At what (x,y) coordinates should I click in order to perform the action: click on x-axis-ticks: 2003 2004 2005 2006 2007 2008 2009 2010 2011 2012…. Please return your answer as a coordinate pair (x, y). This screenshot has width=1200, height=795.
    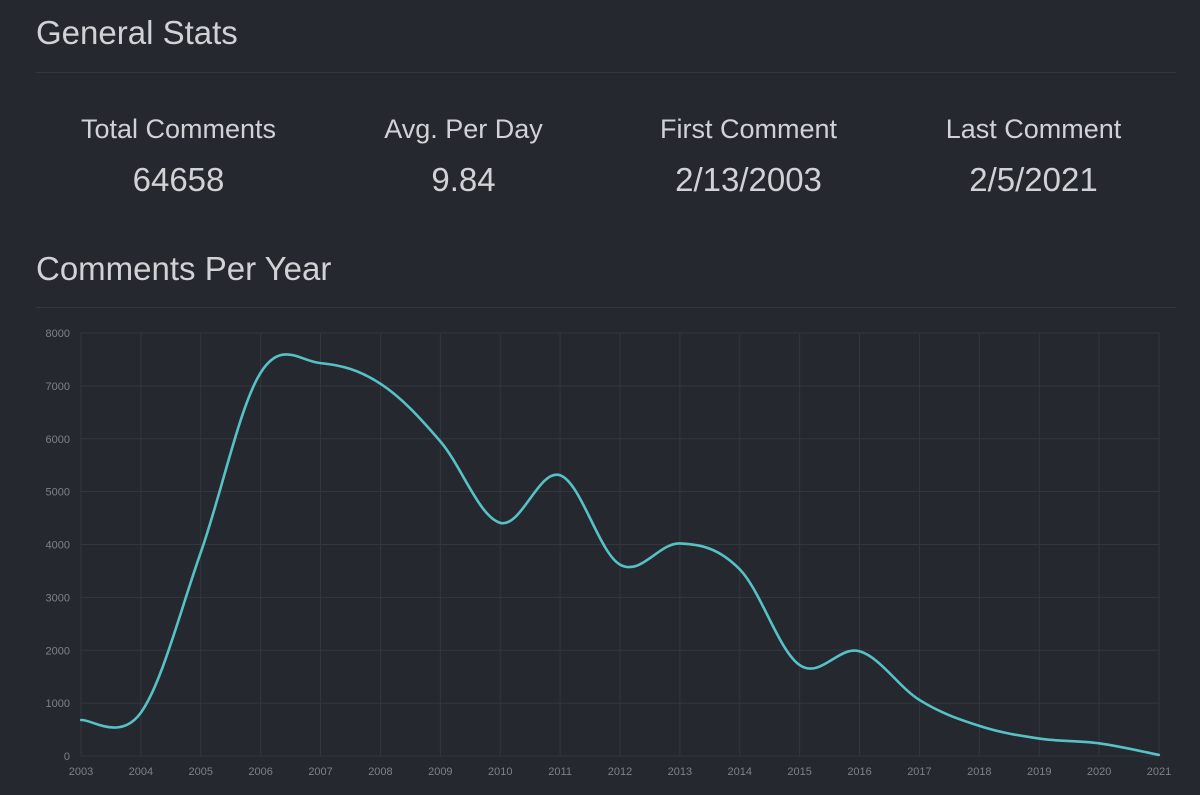
    Looking at the image, I should click on (620, 772).